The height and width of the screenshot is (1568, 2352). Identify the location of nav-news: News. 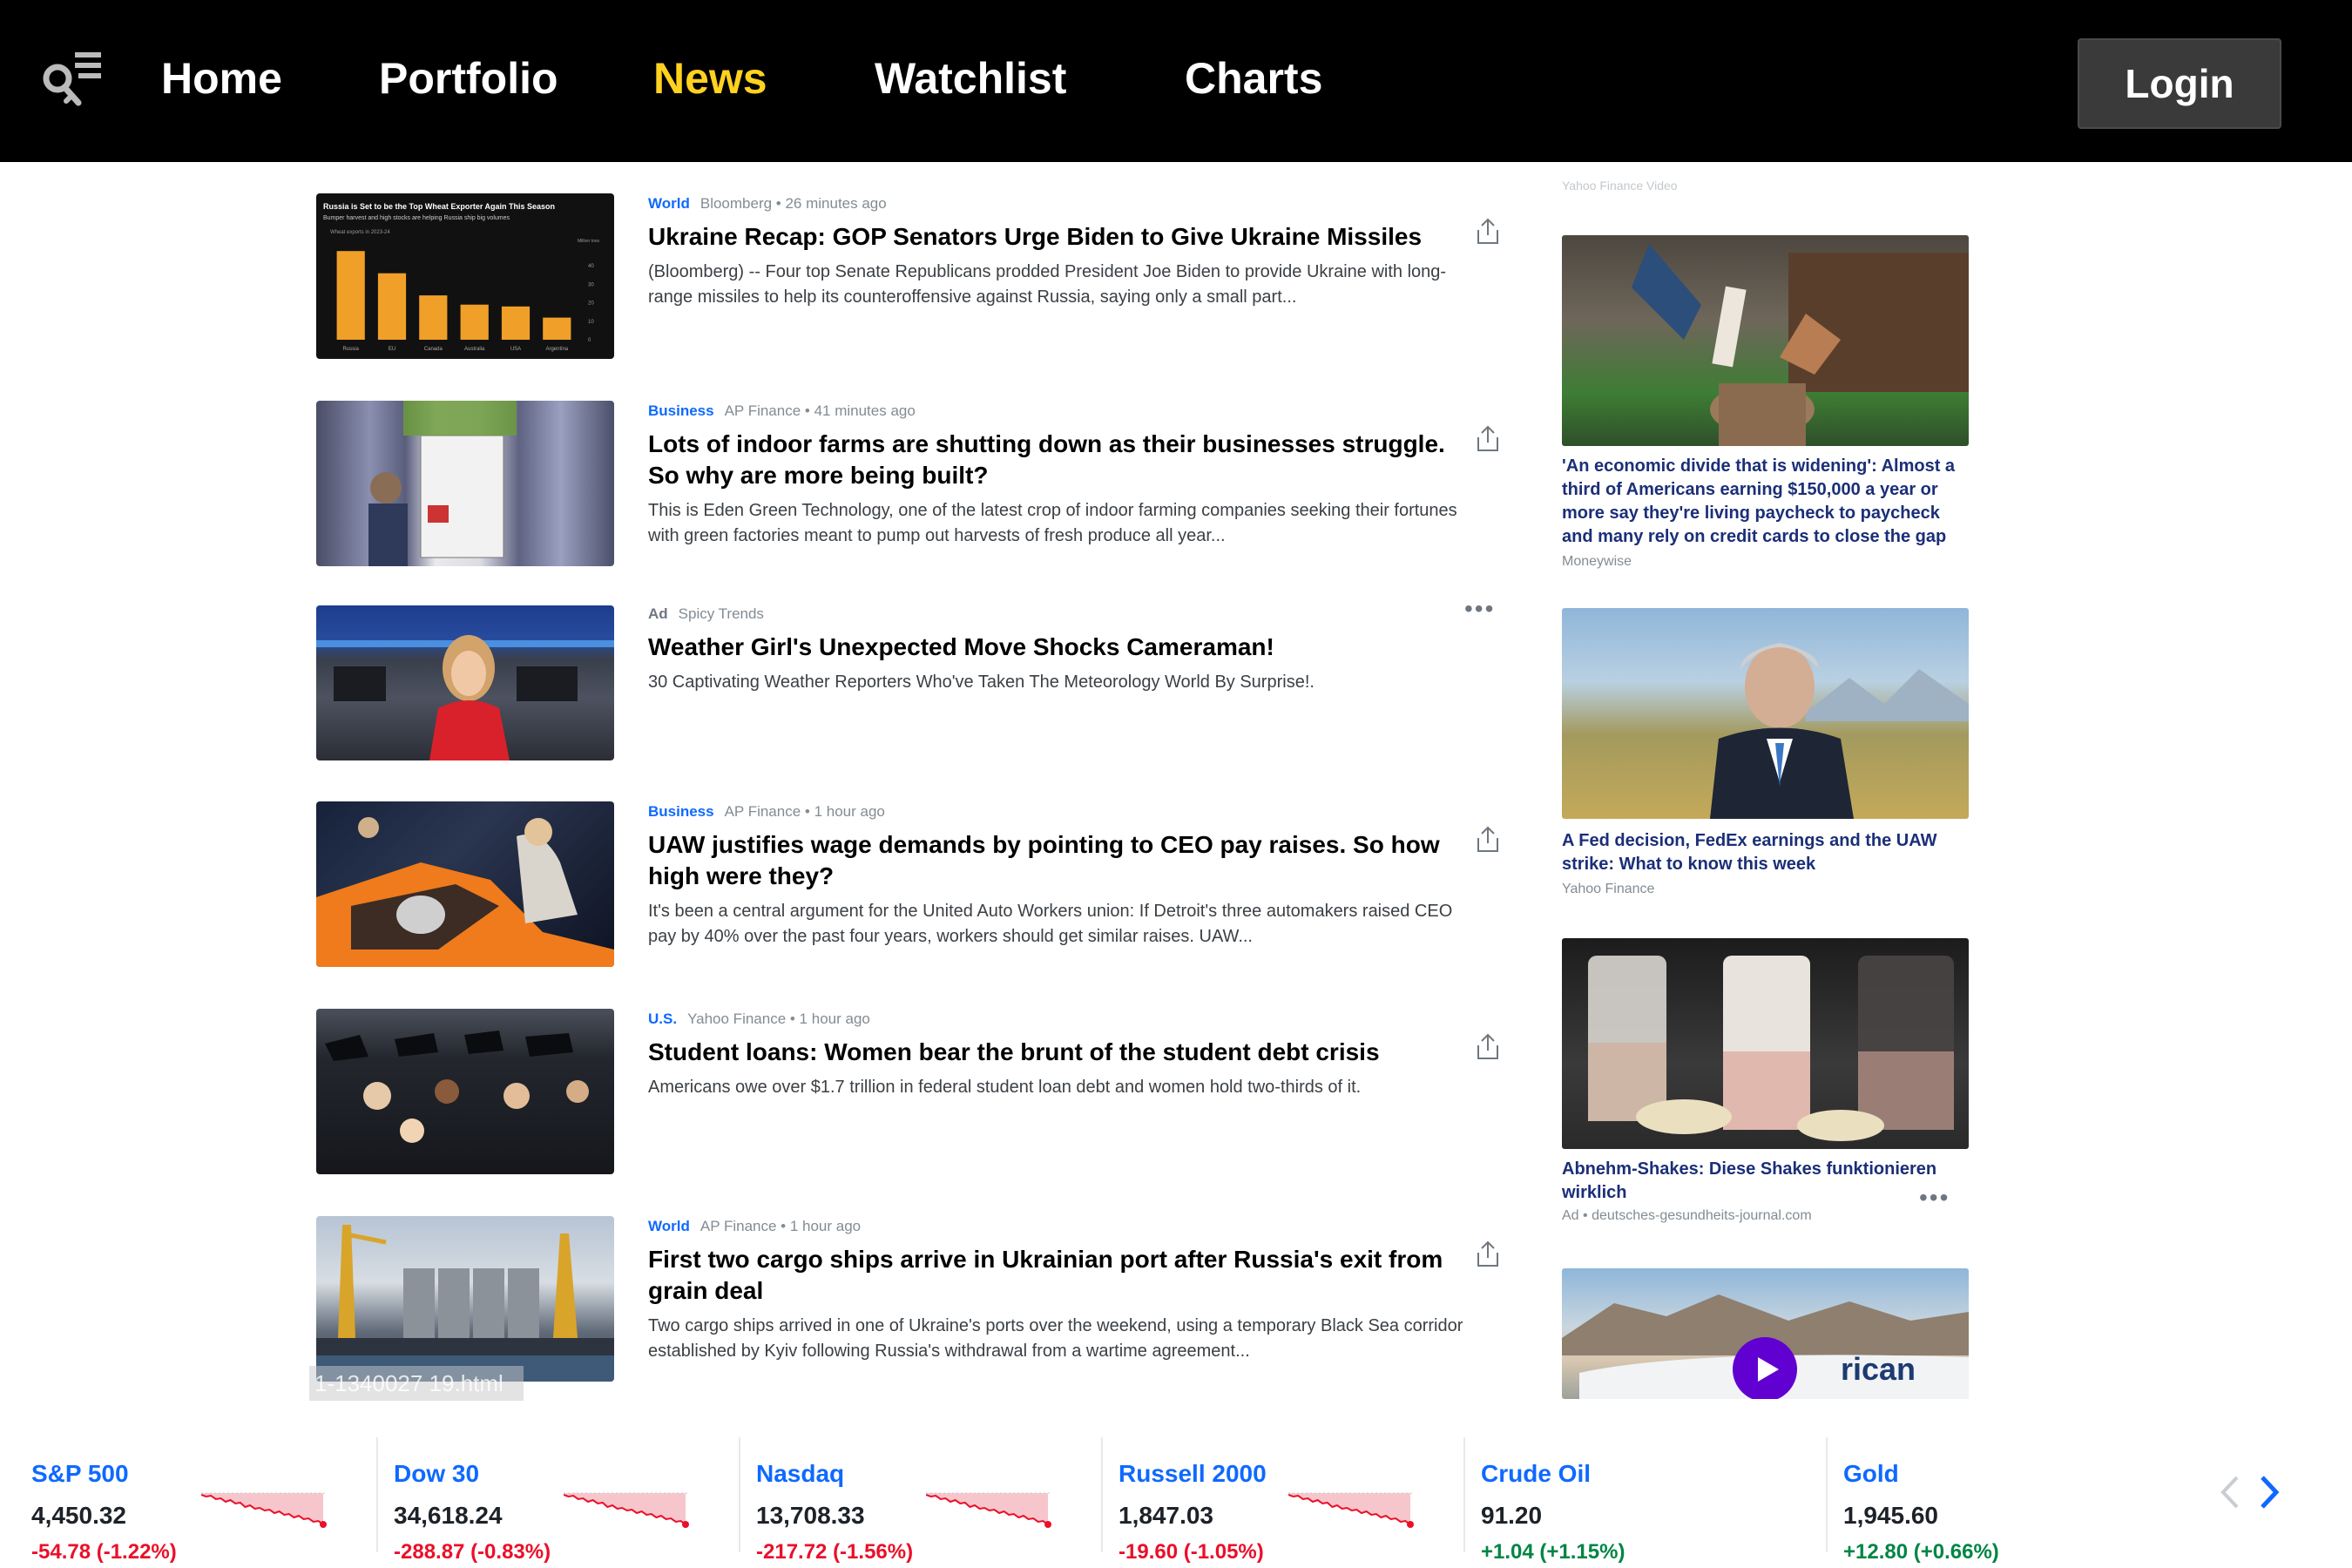
(710, 78).